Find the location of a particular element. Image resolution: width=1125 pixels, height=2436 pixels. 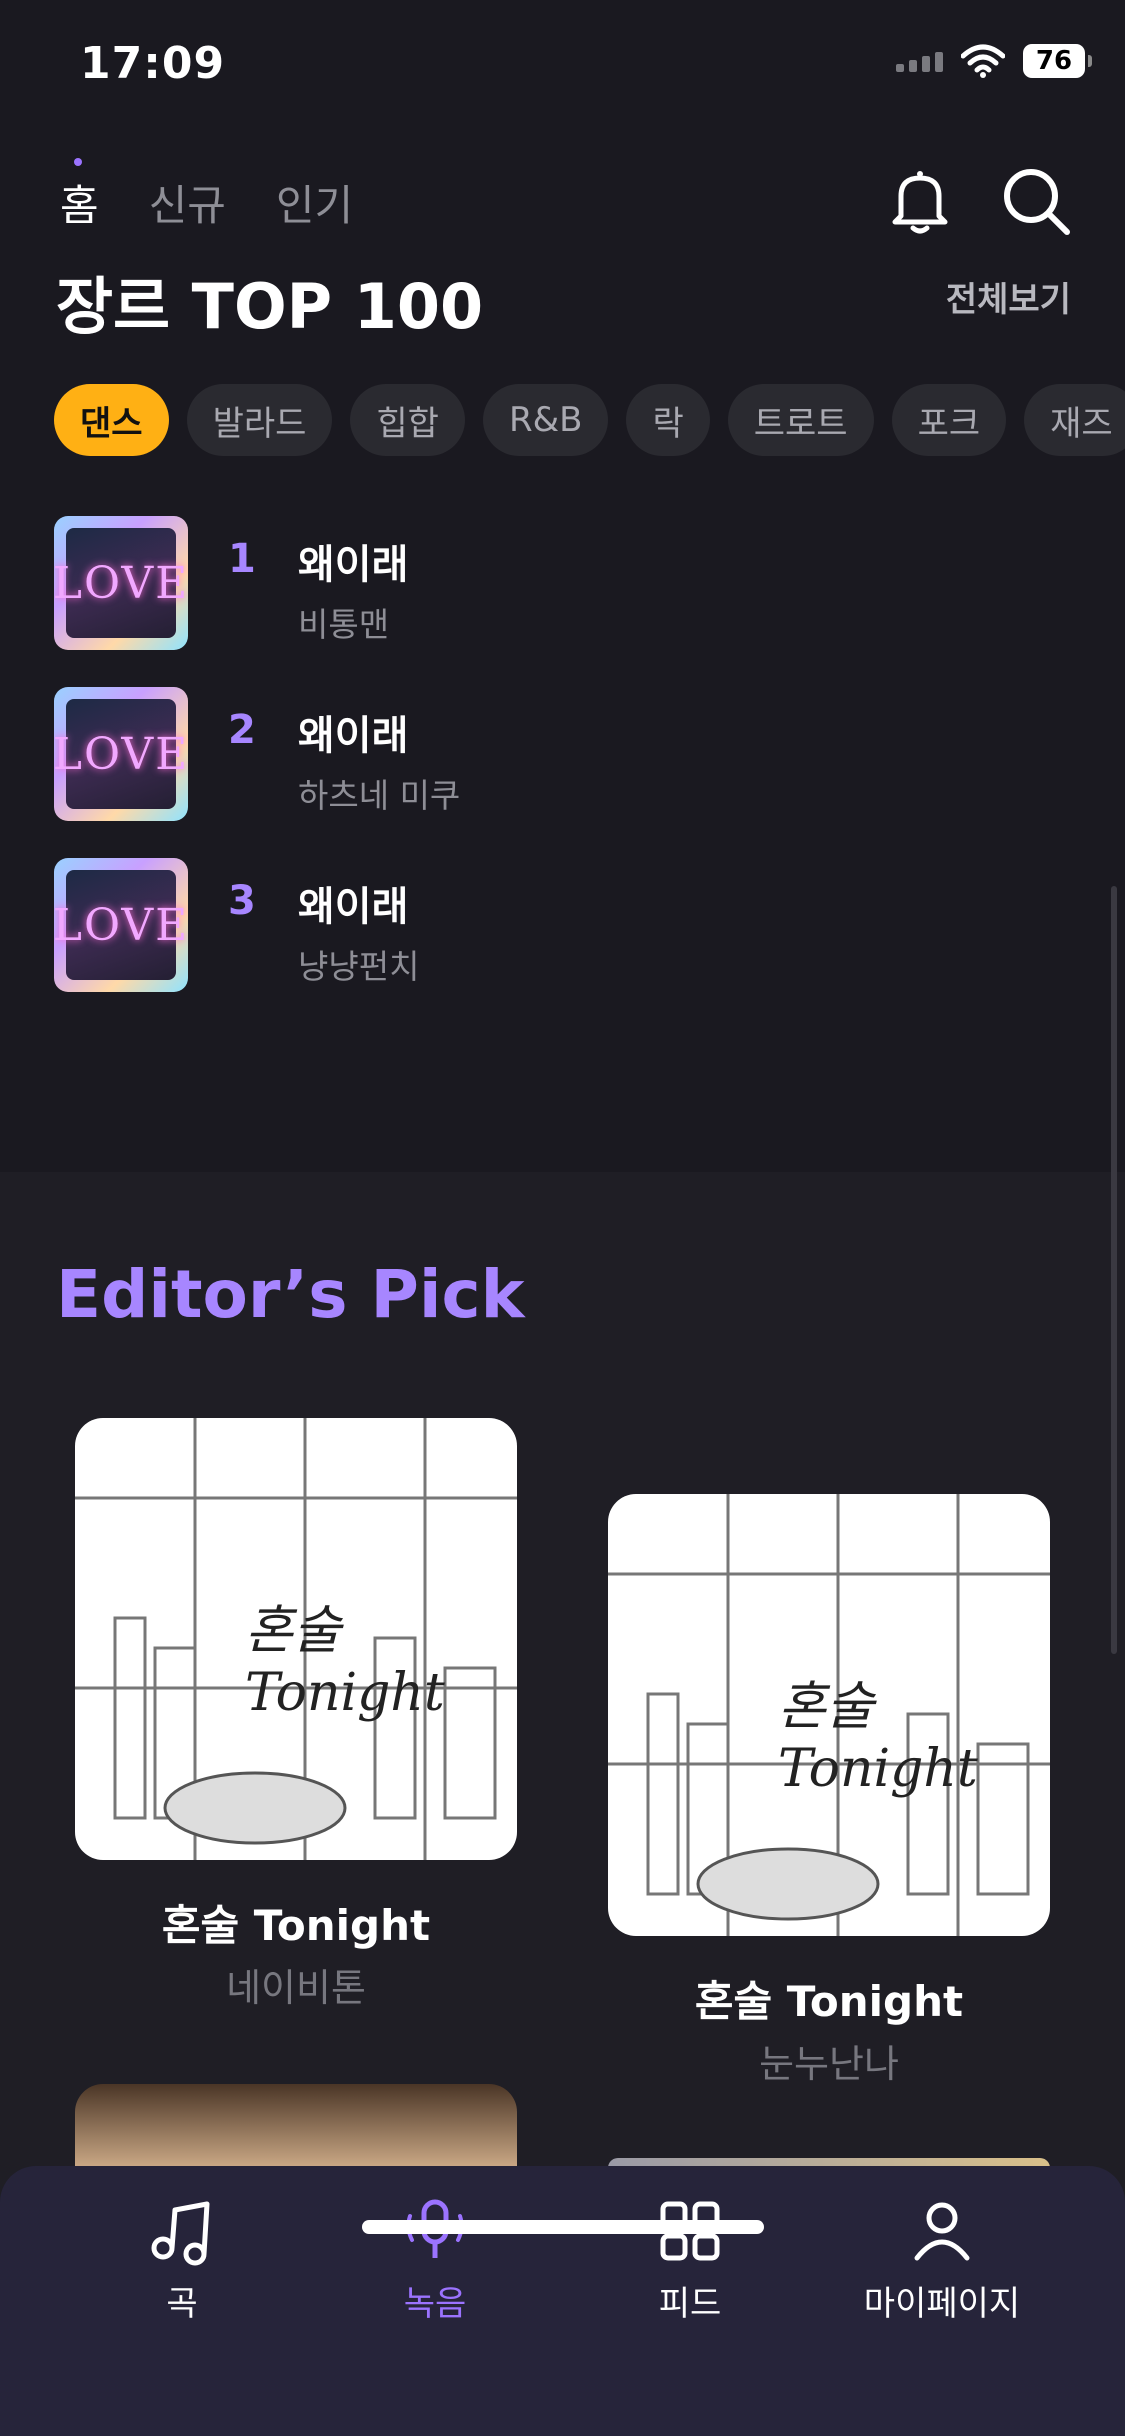

scrollbar is located at coordinates (1114, 1270).